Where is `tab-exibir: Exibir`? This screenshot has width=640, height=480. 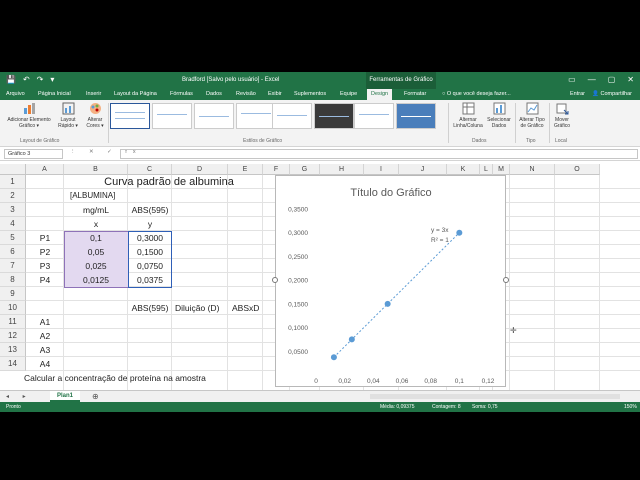 tab-exibir: Exibir is located at coordinates (275, 94).